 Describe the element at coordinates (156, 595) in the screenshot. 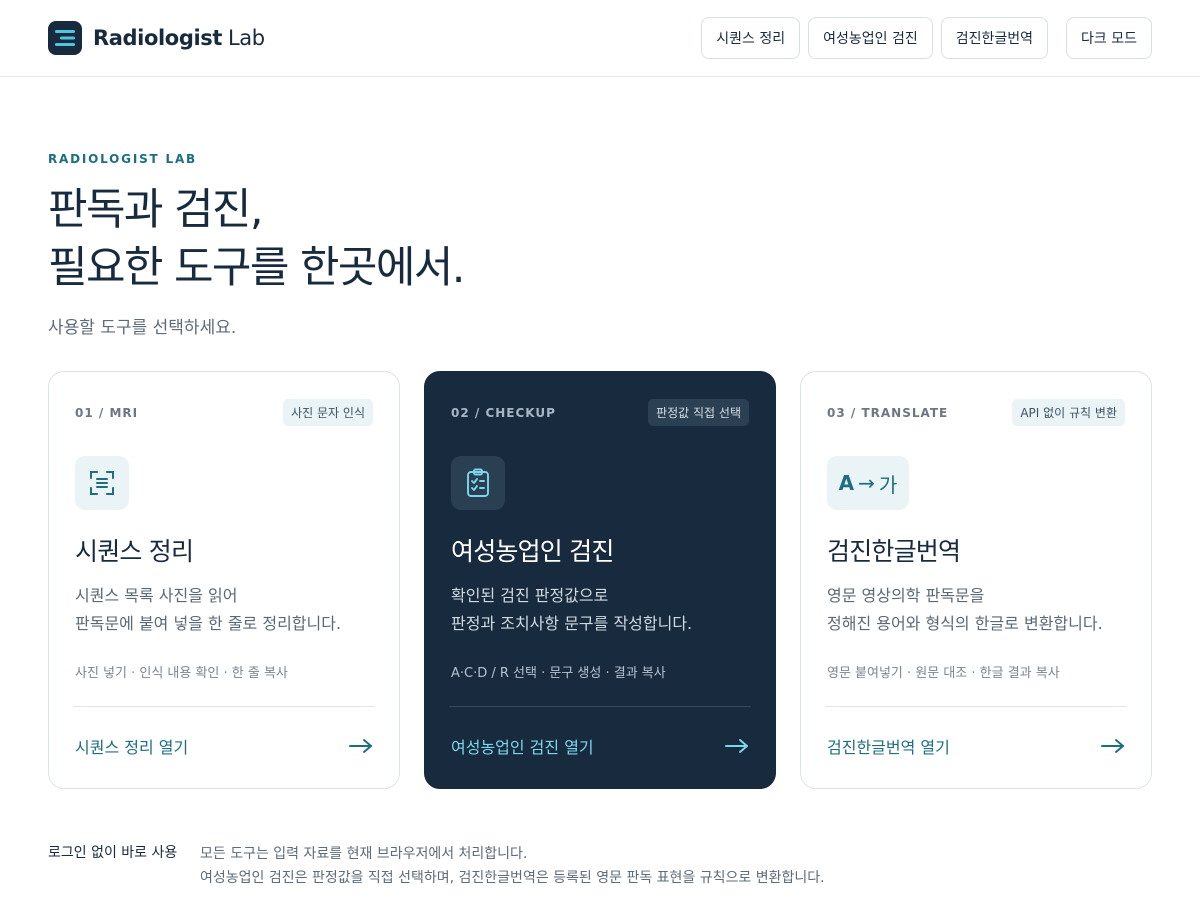

I see `card-description-line-1: 시퀀스 목록 사진을 읽어` at that location.